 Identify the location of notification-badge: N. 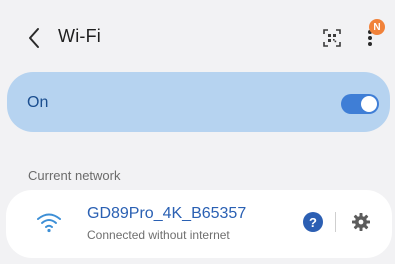
(377, 27).